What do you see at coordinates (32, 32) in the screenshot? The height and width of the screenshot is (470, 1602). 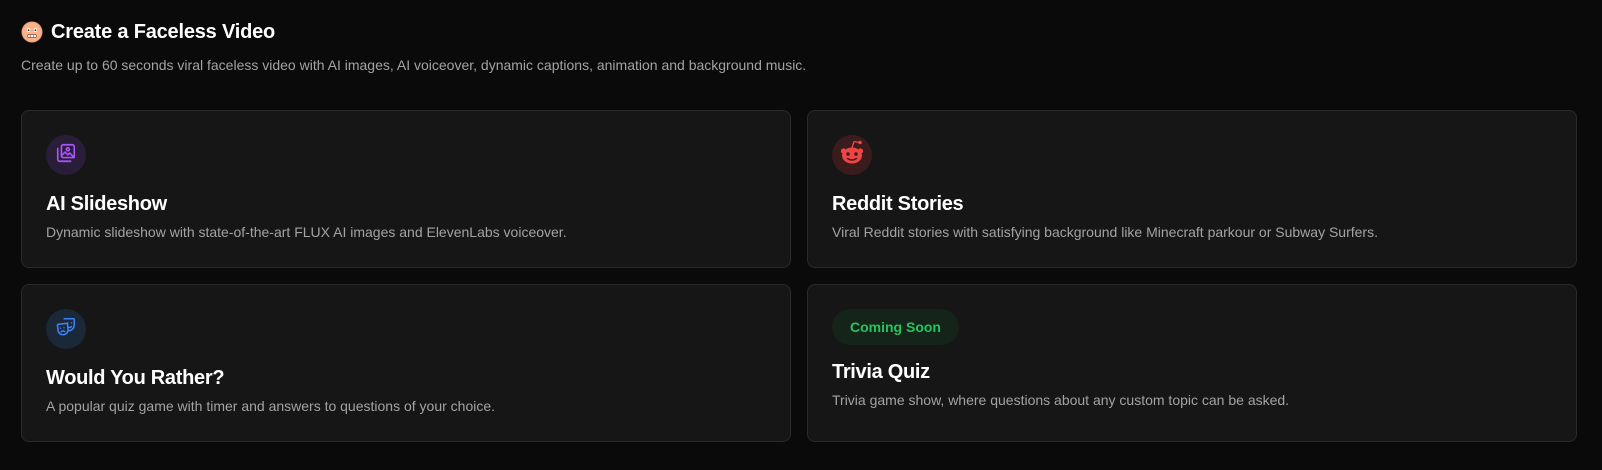 I see `face-emoji-icon` at bounding box center [32, 32].